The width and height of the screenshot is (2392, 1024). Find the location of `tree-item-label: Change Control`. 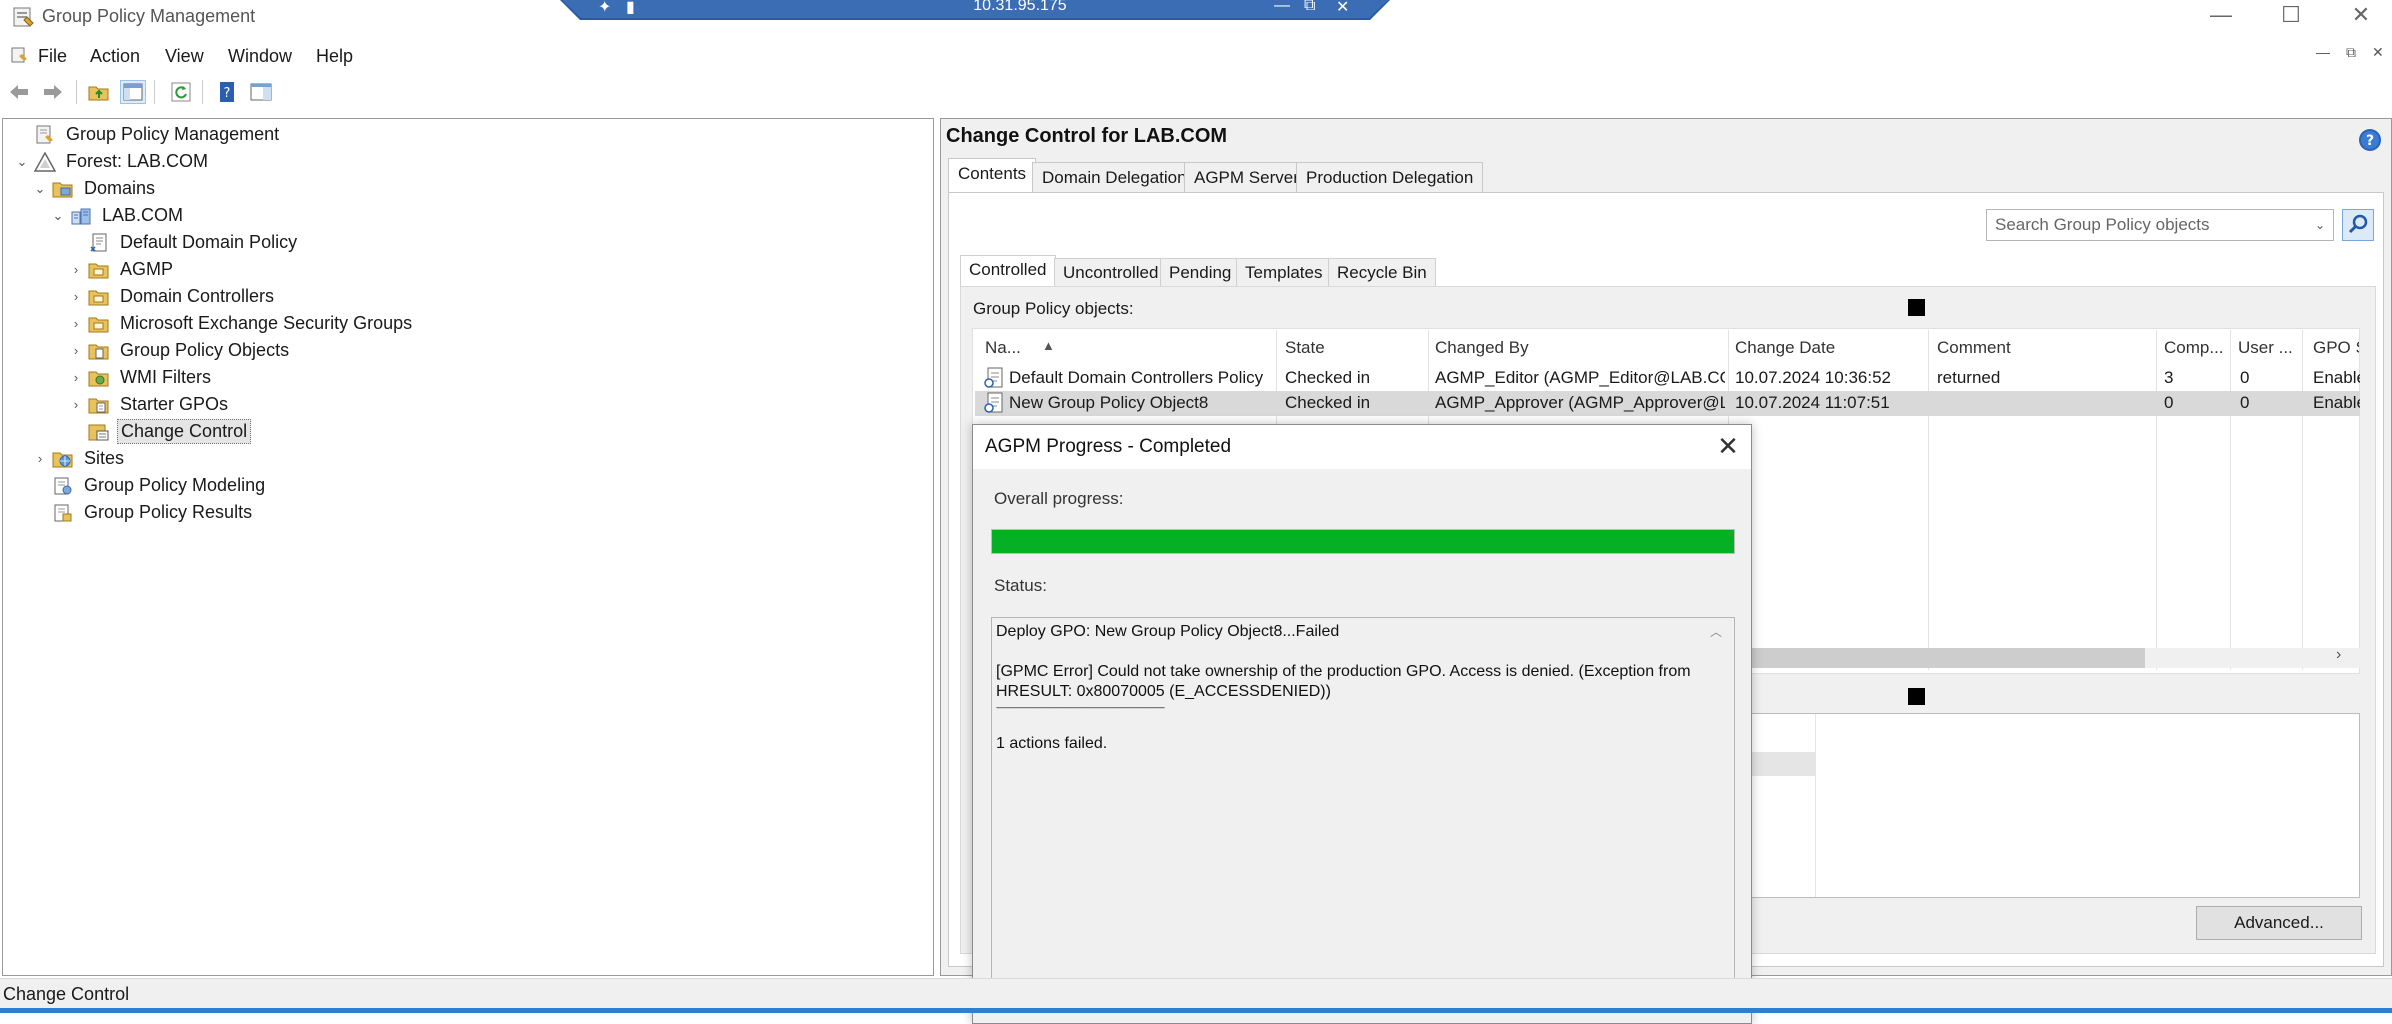

tree-item-label: Change Control is located at coordinates (184, 431).